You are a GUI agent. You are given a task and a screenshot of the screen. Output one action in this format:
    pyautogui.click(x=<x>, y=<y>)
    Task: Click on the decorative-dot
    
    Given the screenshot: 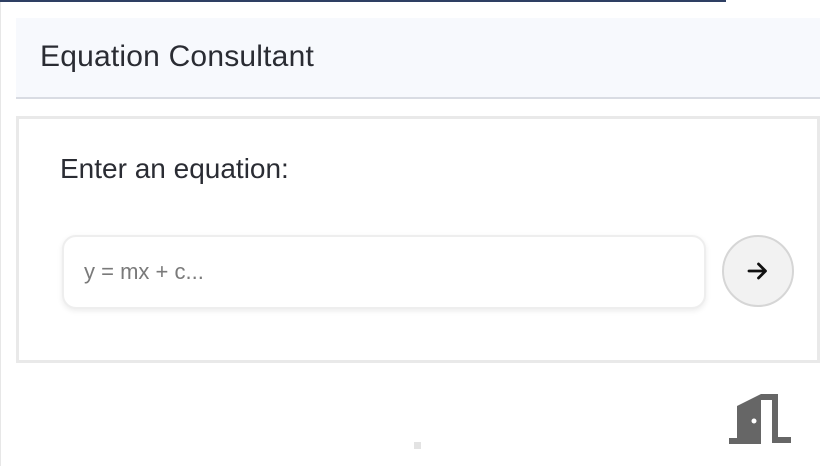 What is the action you would take?
    pyautogui.click(x=417, y=445)
    